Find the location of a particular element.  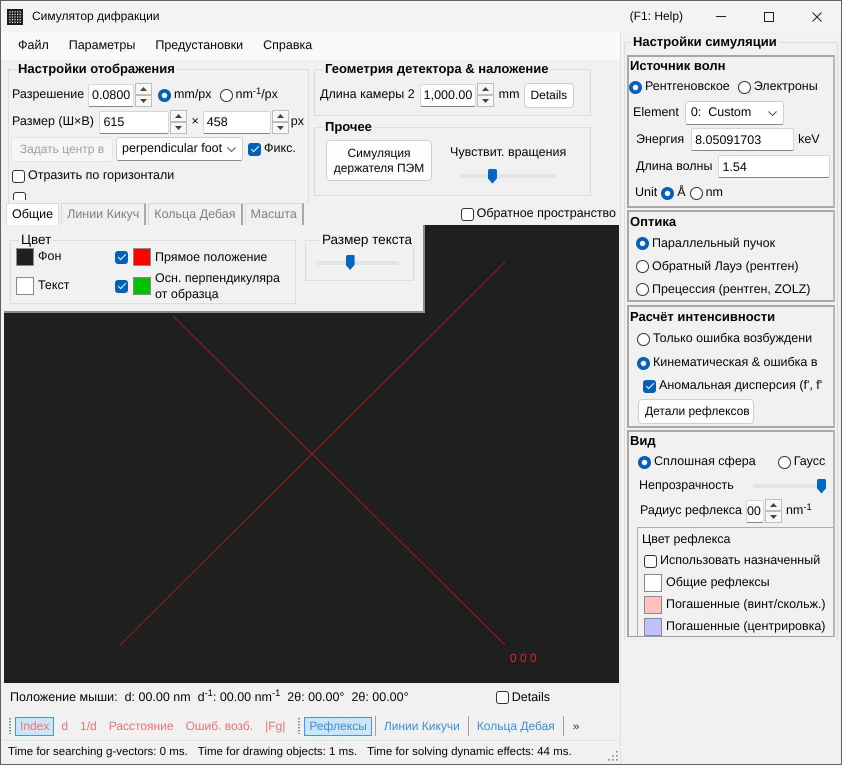

color-label: Общие рефлексы is located at coordinates (718, 583).